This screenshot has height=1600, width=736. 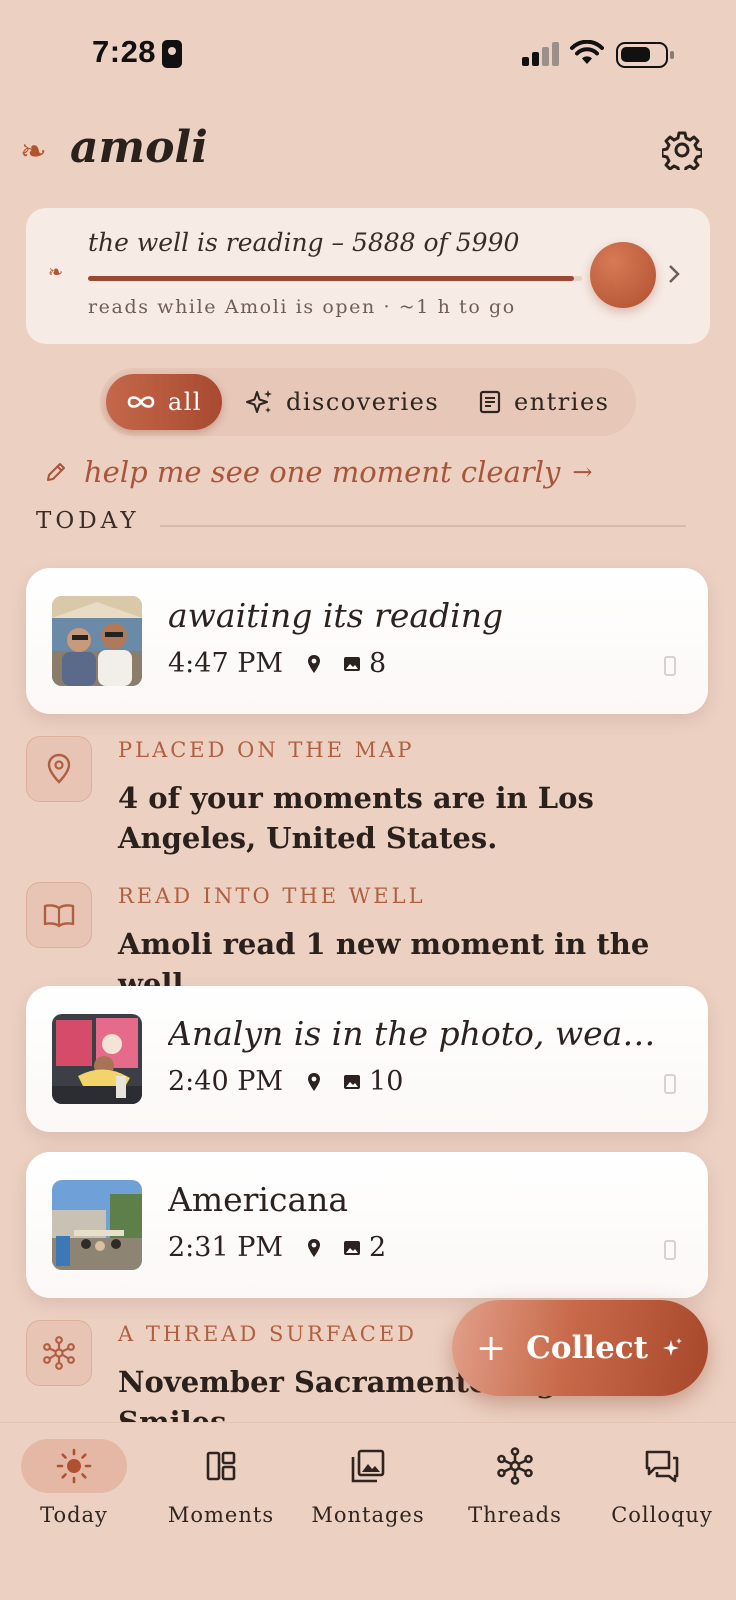 I want to click on plus-icon: +, so click(x=491, y=1348).